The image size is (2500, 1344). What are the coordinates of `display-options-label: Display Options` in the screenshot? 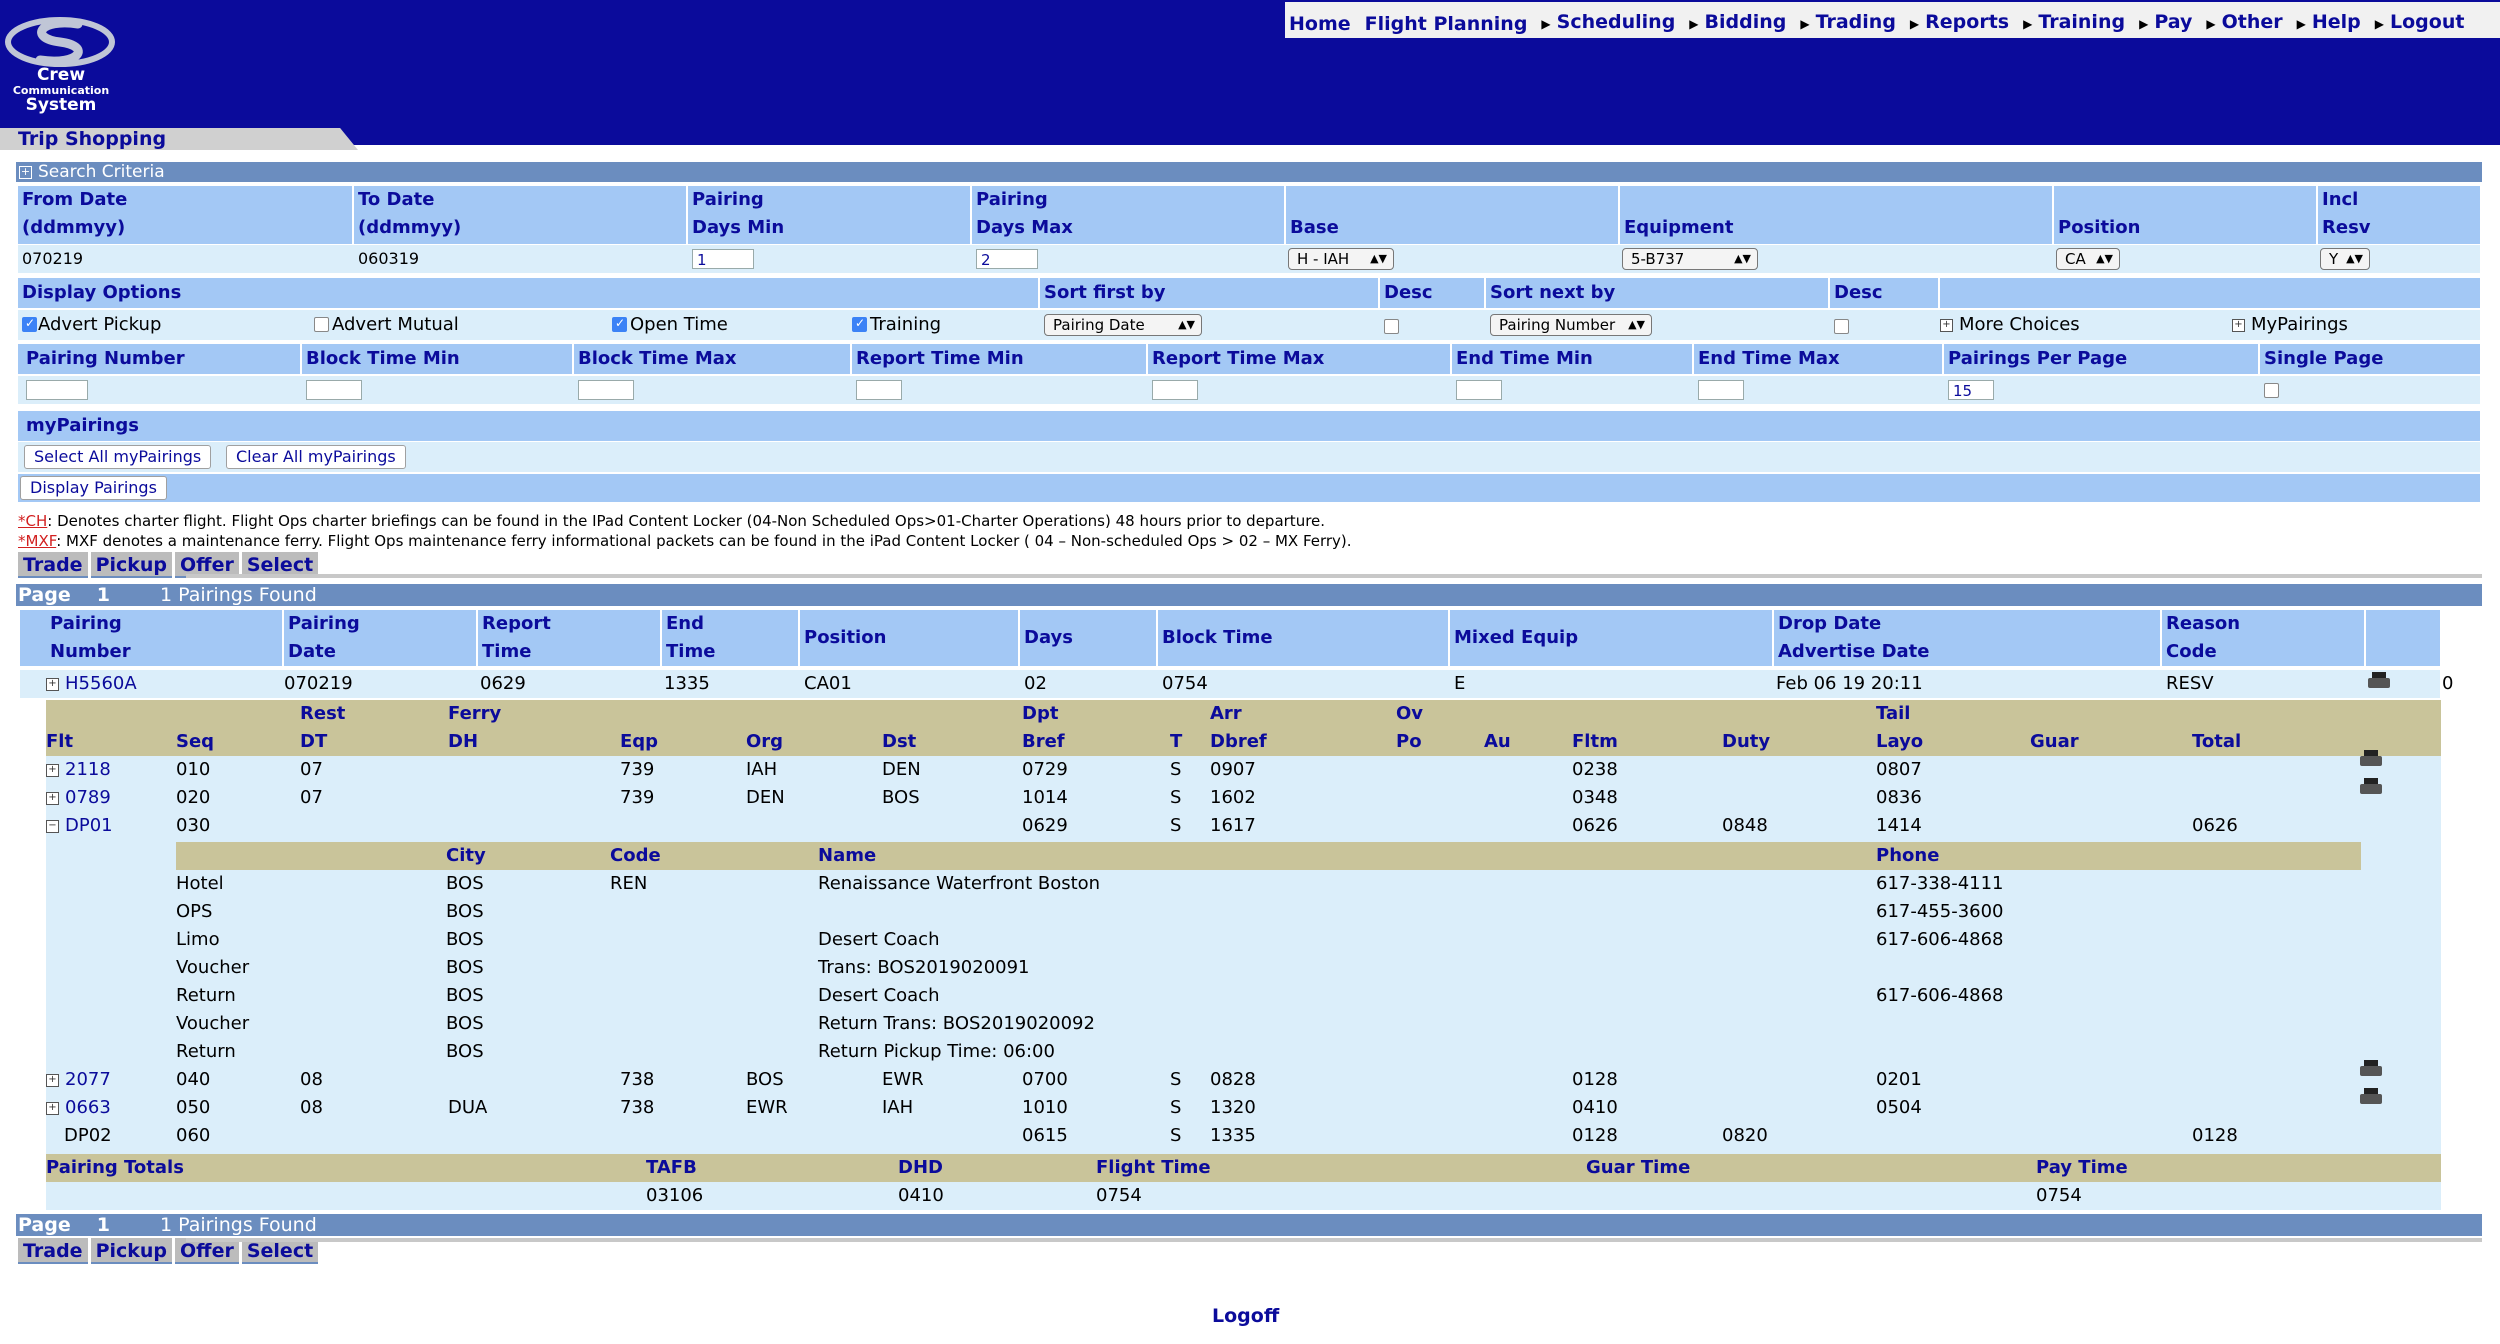 It's located at (102, 292).